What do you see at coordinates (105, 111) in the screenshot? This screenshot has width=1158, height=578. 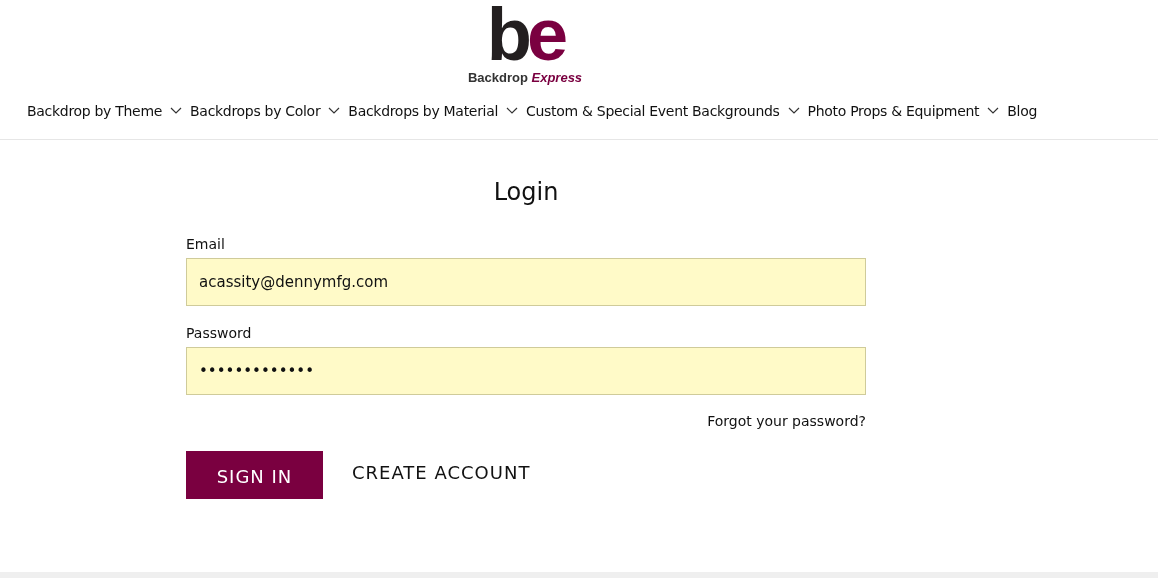 I see `nav-menu-item: Backdrop by Theme` at bounding box center [105, 111].